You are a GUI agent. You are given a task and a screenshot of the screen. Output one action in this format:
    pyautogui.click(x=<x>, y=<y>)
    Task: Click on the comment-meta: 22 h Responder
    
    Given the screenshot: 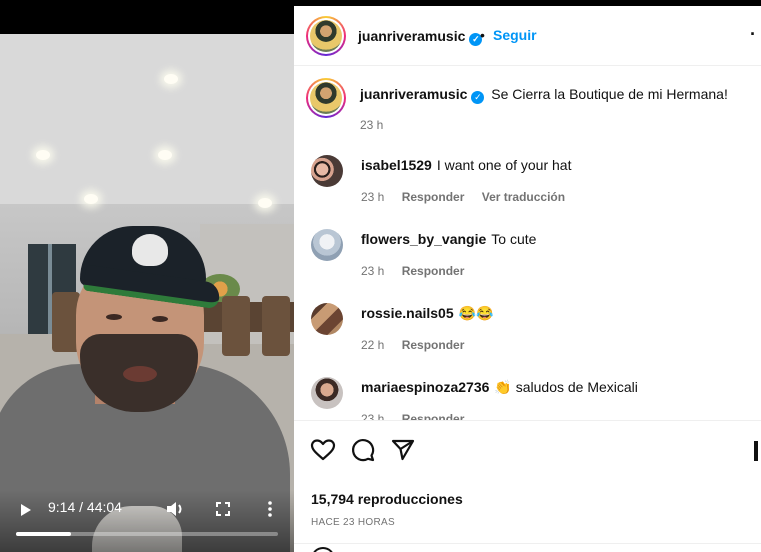 What is the action you would take?
    pyautogui.click(x=419, y=345)
    